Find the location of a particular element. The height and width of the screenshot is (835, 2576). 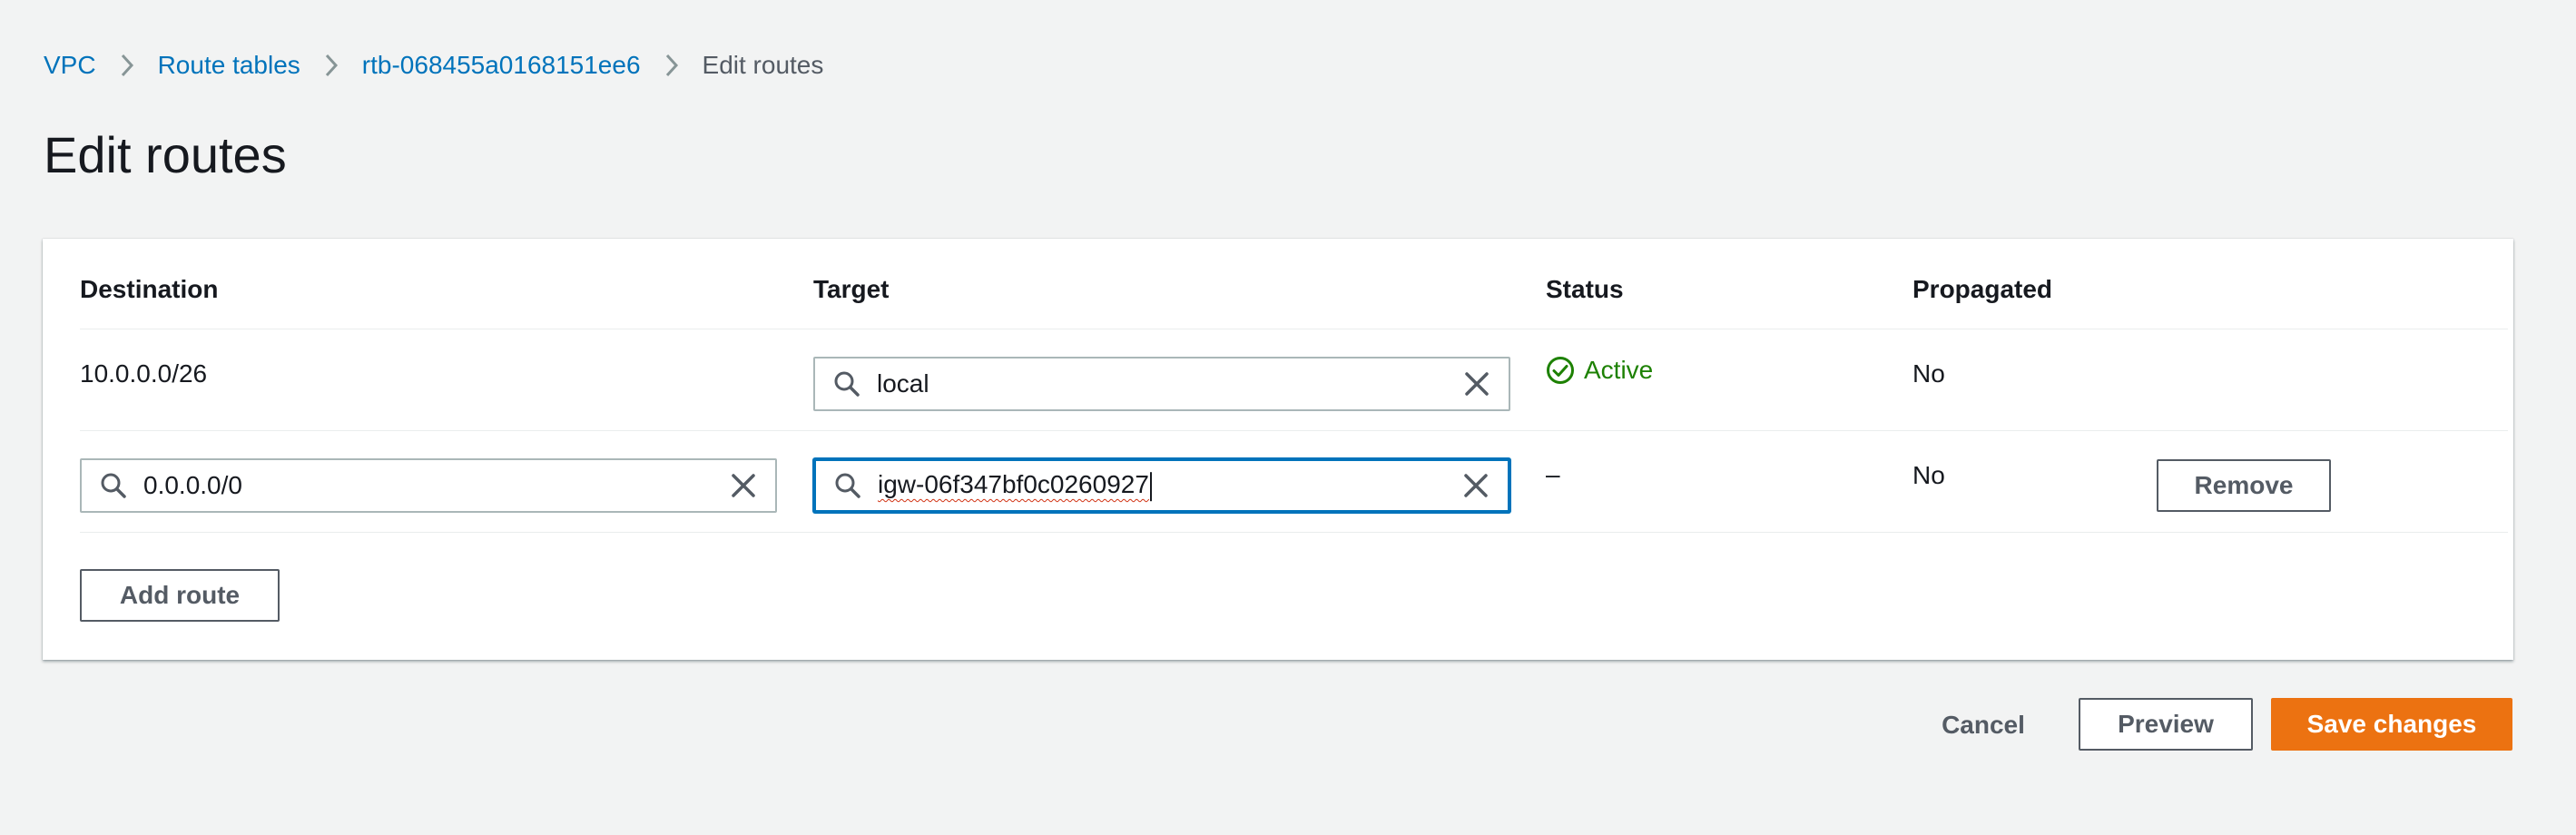

target-input: local is located at coordinates (1161, 384).